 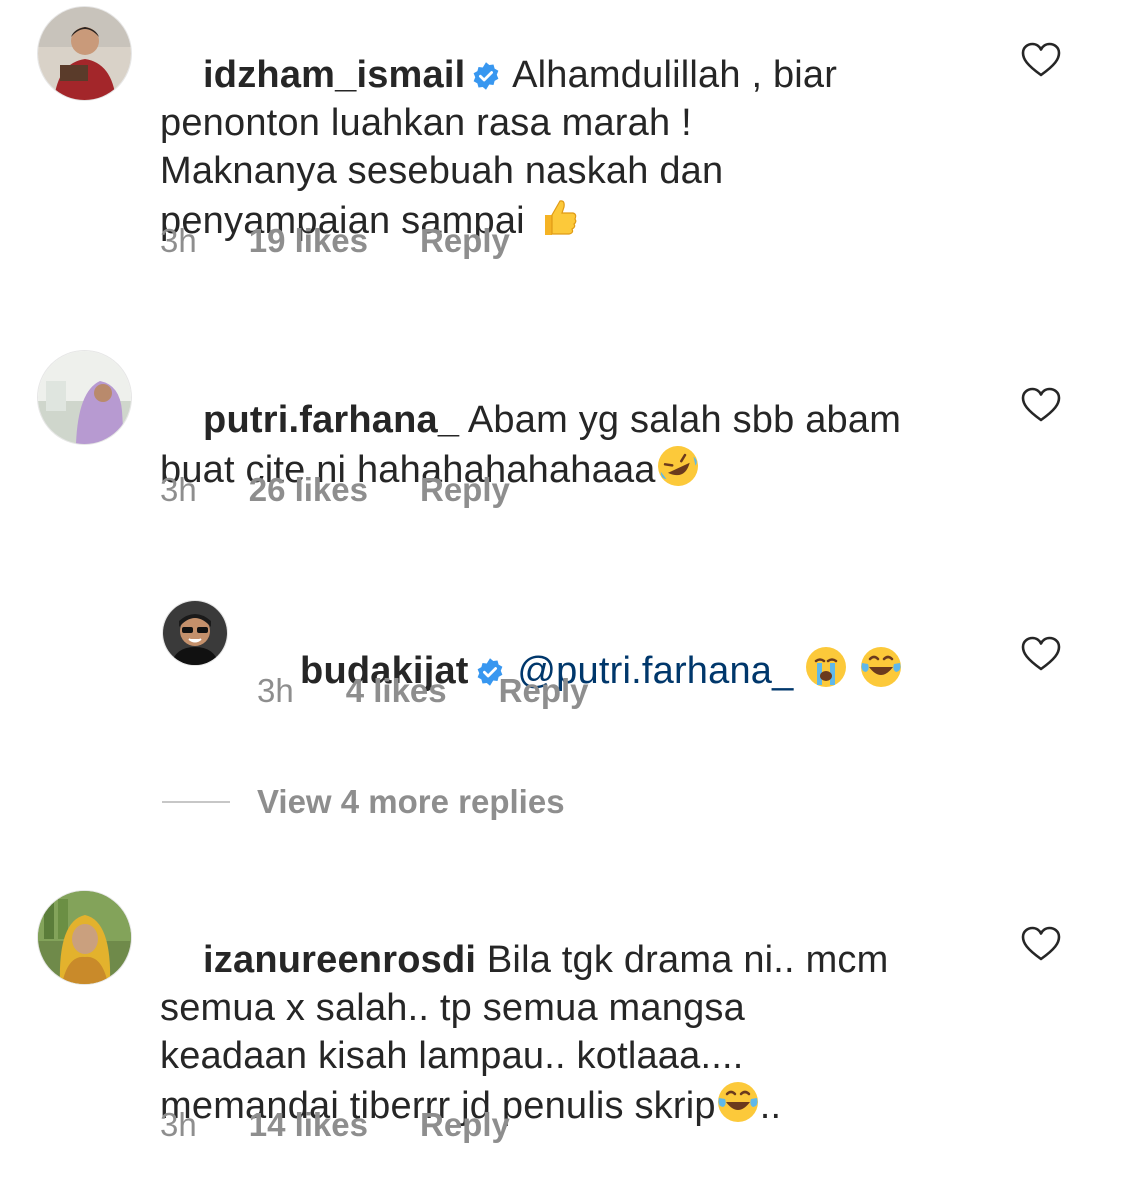 I want to click on verified-badge-icon, so click(x=486, y=76).